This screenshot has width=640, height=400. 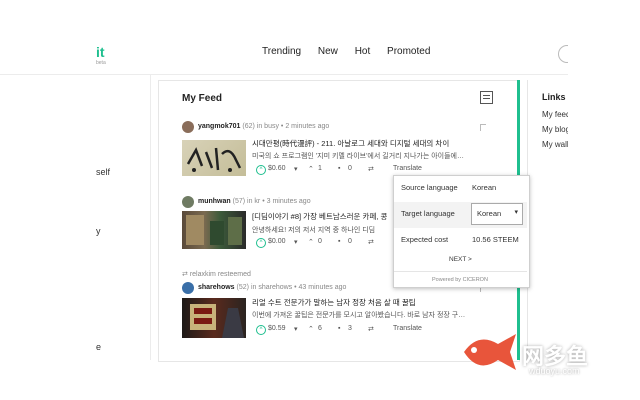 I want to click on resteem-notice: ⇄ relaxkim resteemed, so click(x=216, y=274).